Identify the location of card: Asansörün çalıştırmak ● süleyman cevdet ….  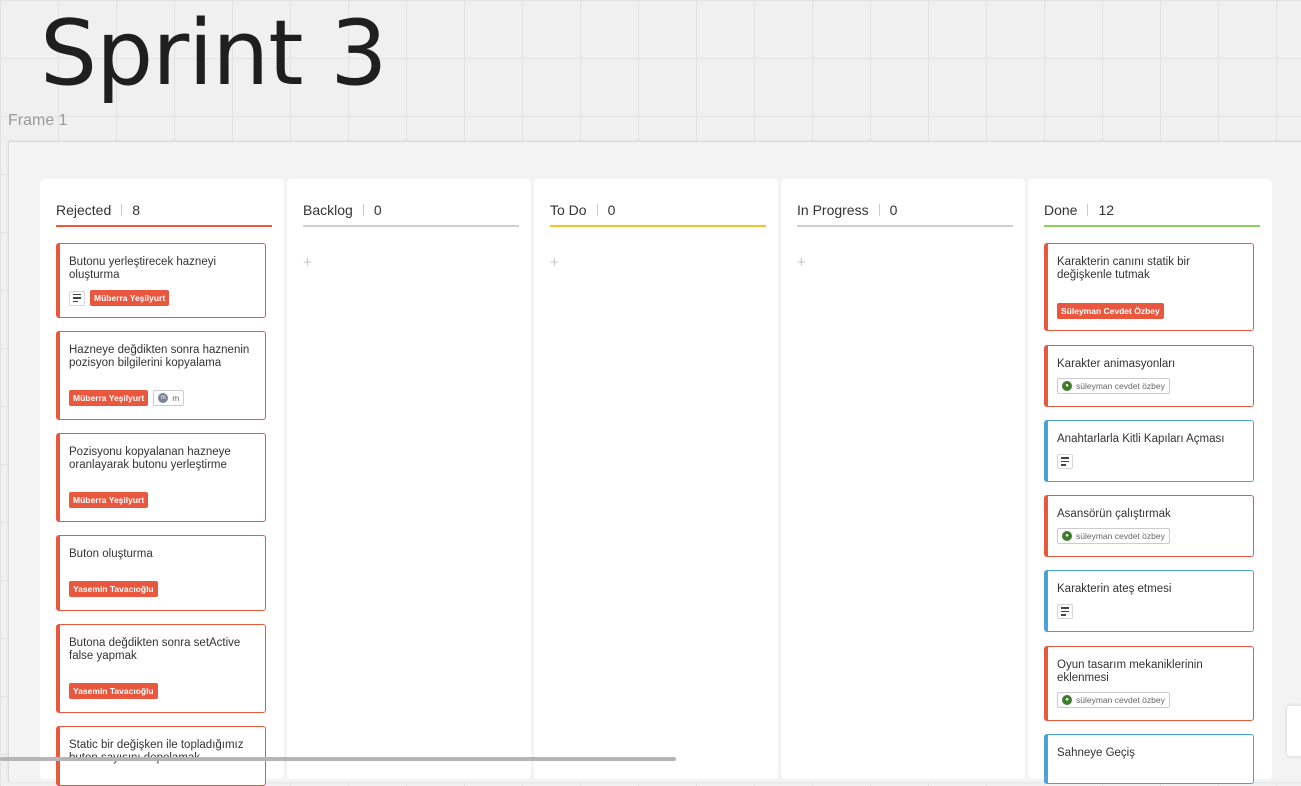
(1149, 526).